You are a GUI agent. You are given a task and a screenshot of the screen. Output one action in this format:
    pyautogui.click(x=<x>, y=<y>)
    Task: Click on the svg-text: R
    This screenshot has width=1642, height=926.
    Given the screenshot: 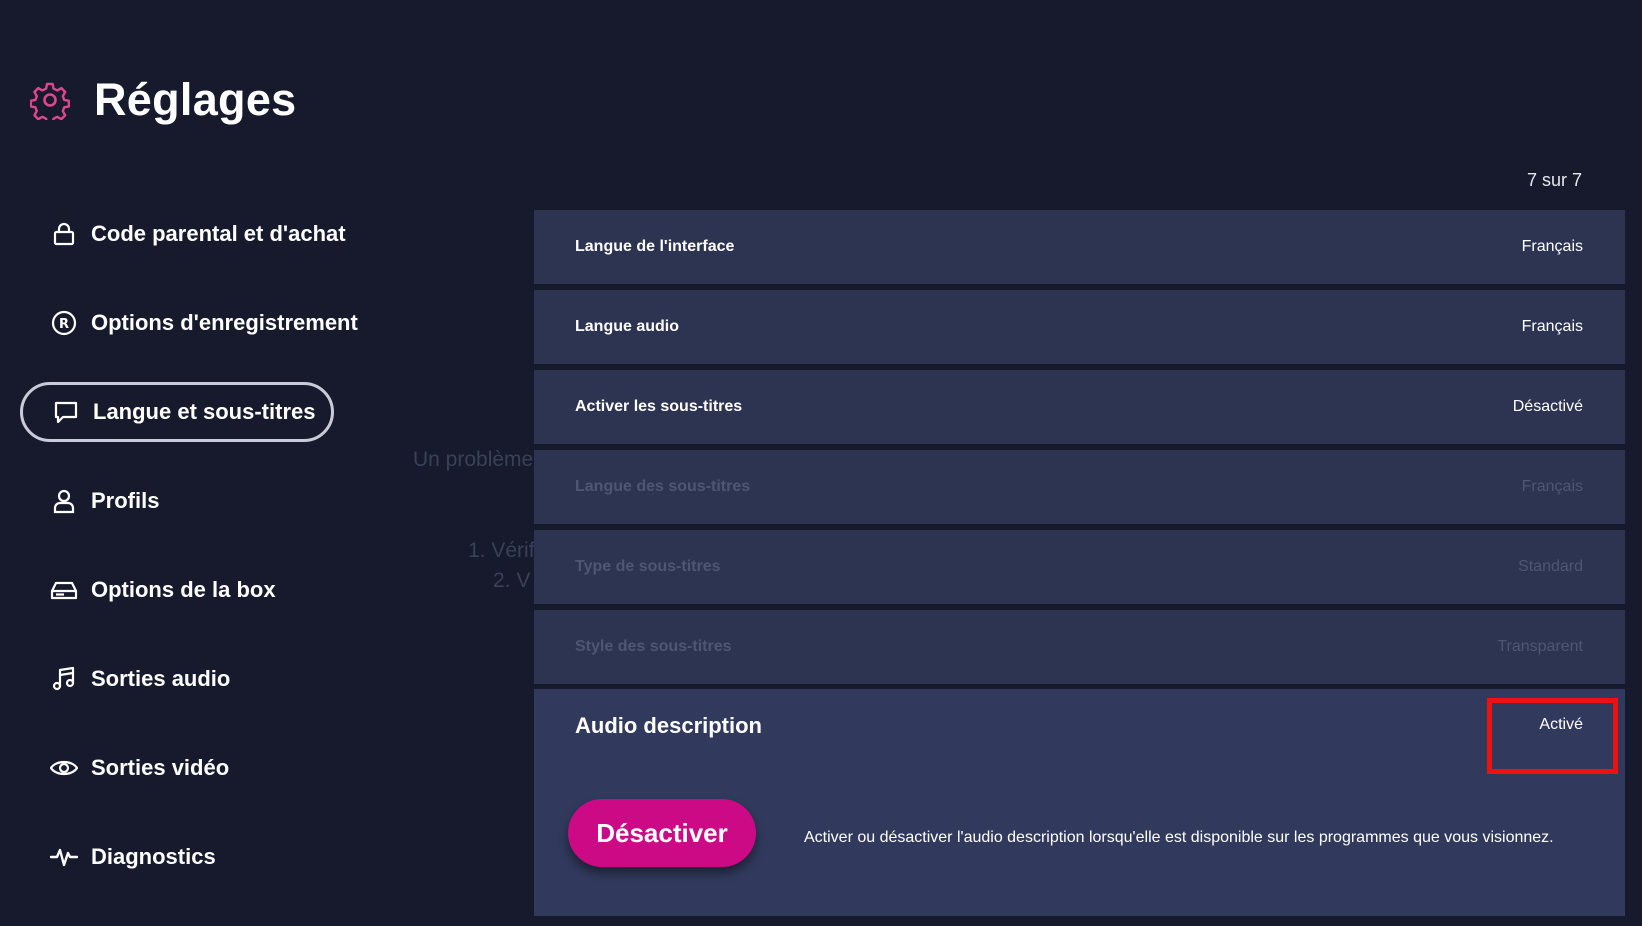 What is the action you would take?
    pyautogui.click(x=64, y=324)
    